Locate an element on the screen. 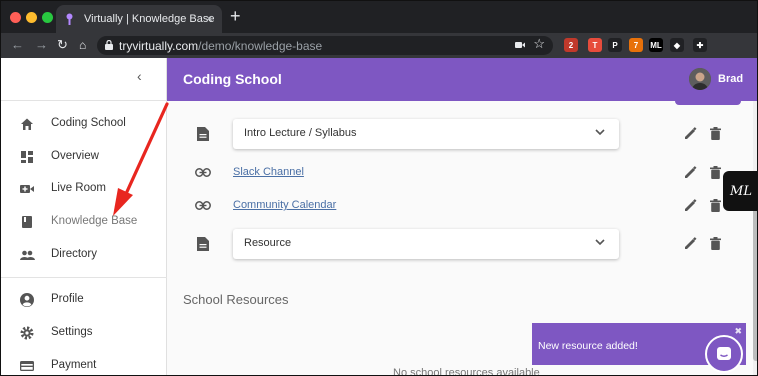 The image size is (758, 376). sidebar-item-label: Directory is located at coordinates (74, 254).